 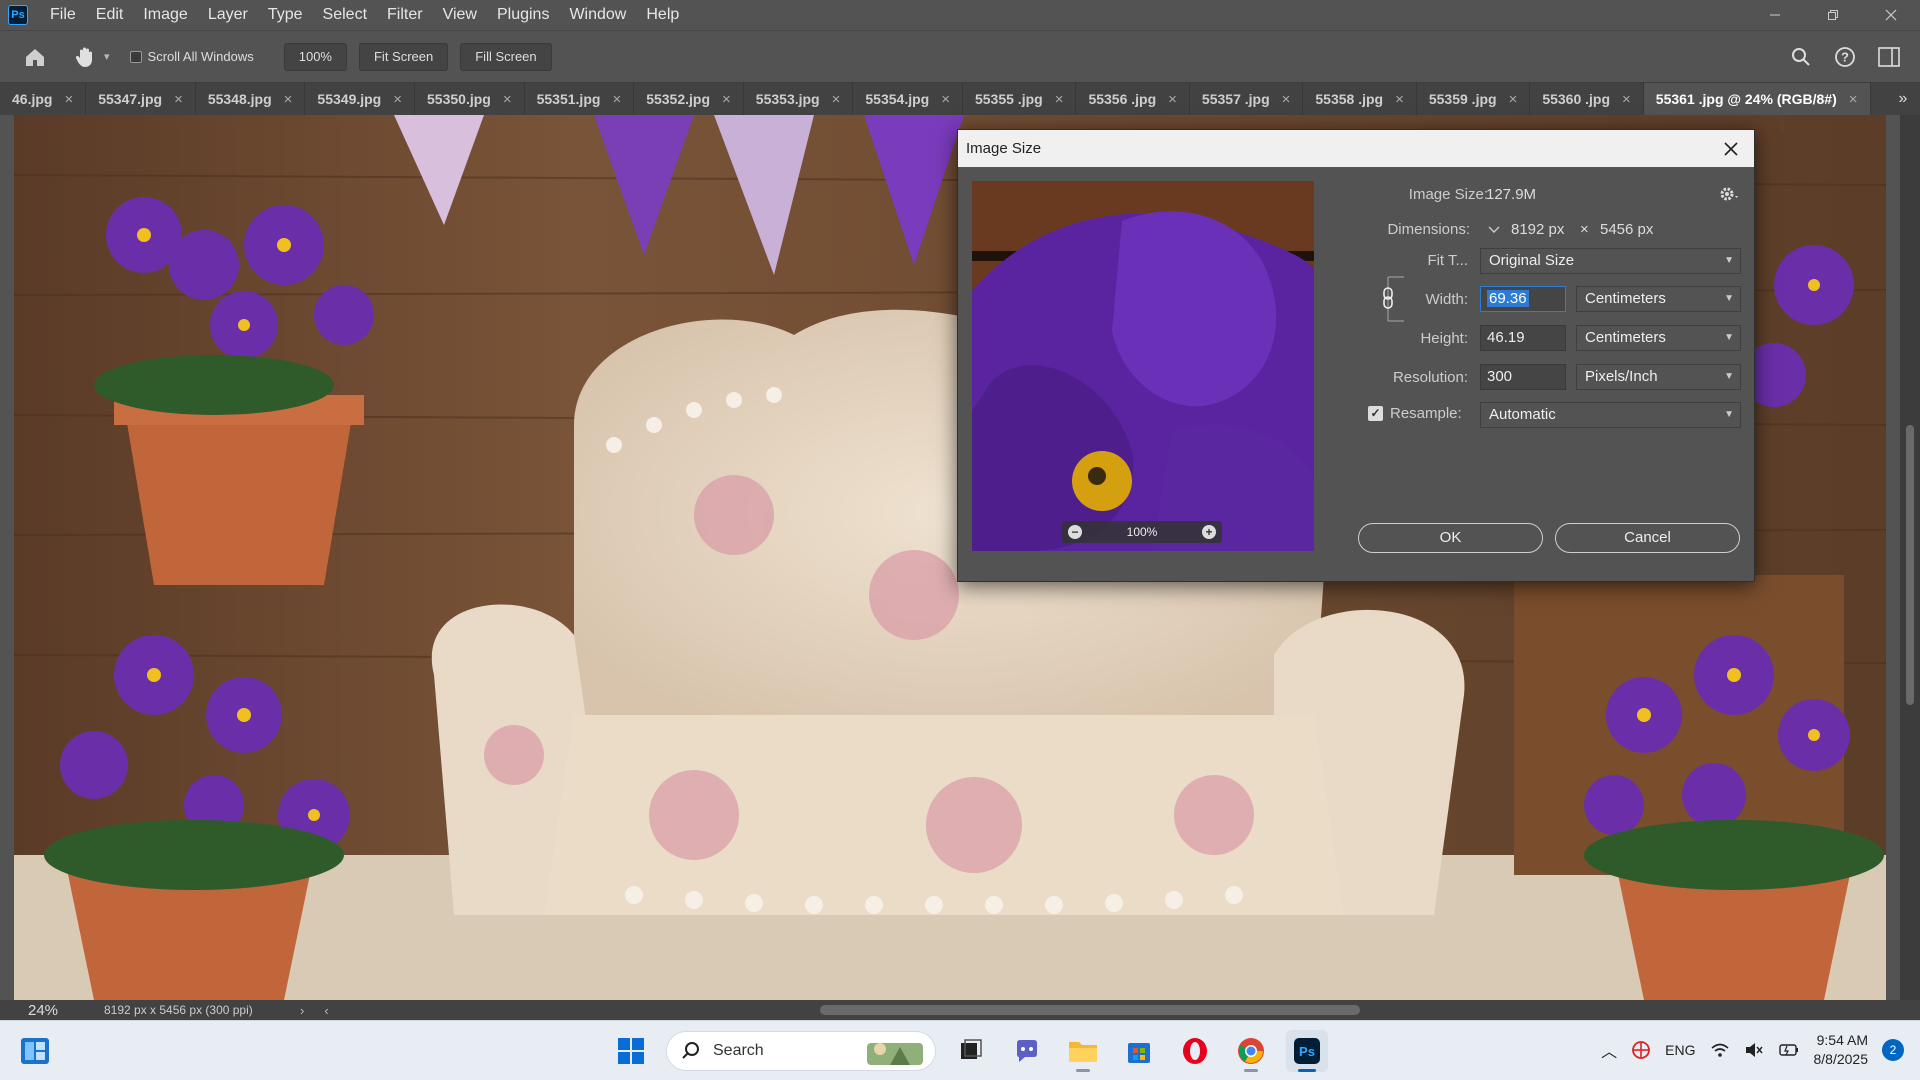 What do you see at coordinates (460, 15) in the screenshot?
I see `menu-view: View` at bounding box center [460, 15].